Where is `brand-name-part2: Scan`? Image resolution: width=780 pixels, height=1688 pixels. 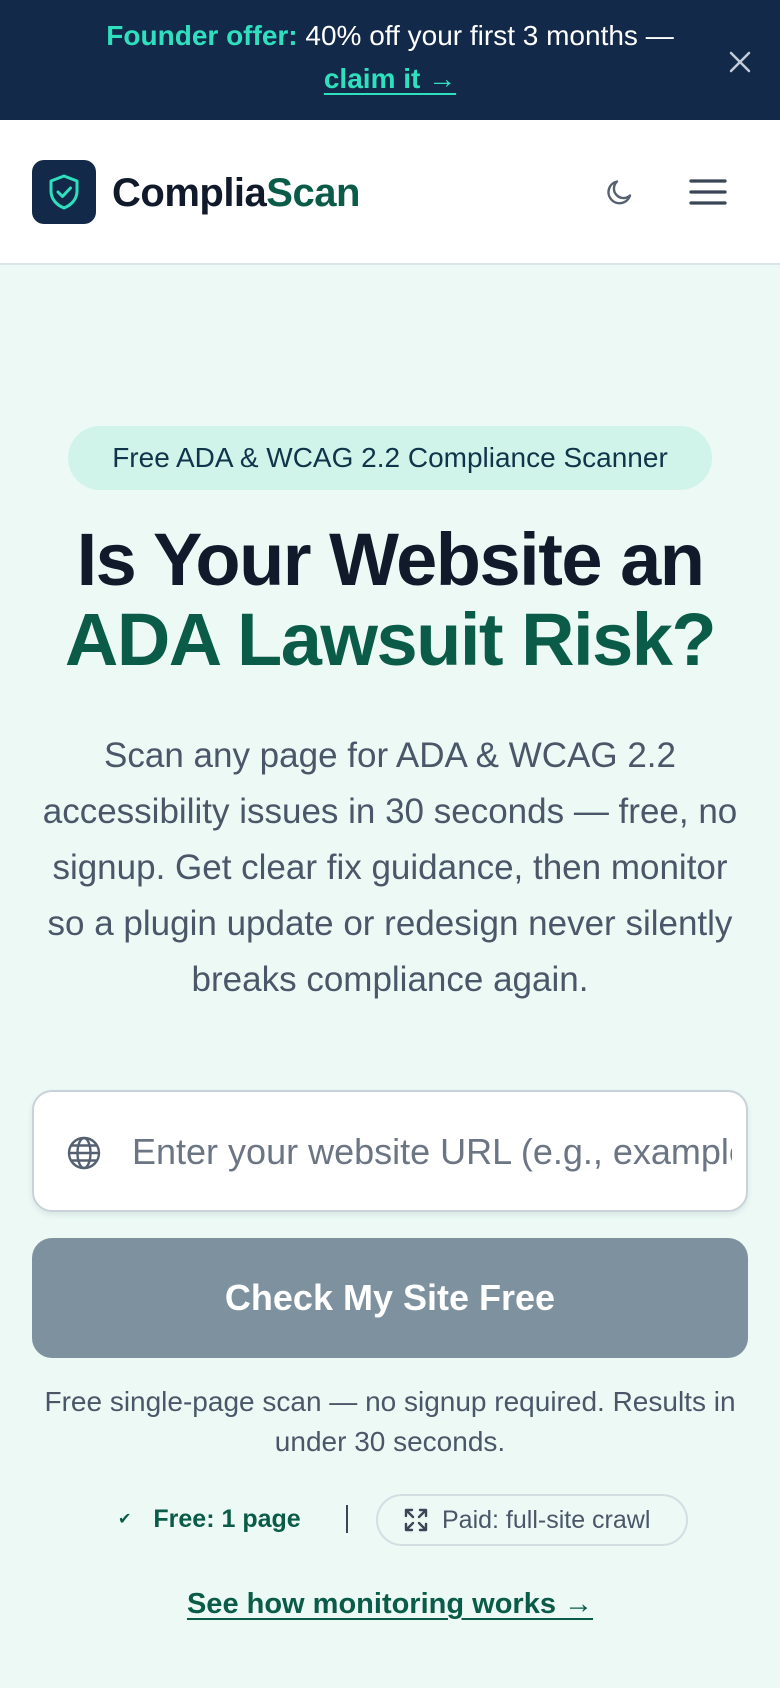 brand-name-part2: Scan is located at coordinates (313, 193).